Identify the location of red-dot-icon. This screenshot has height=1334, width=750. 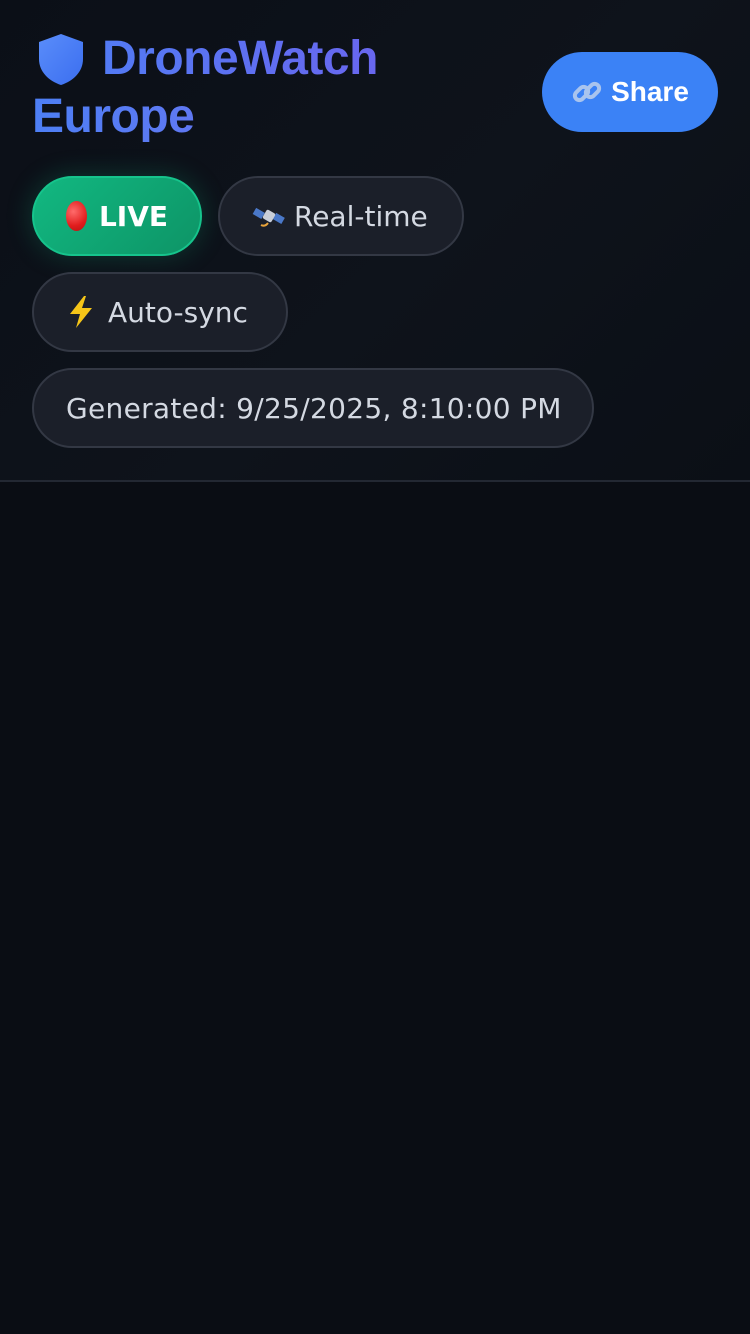
(76, 216).